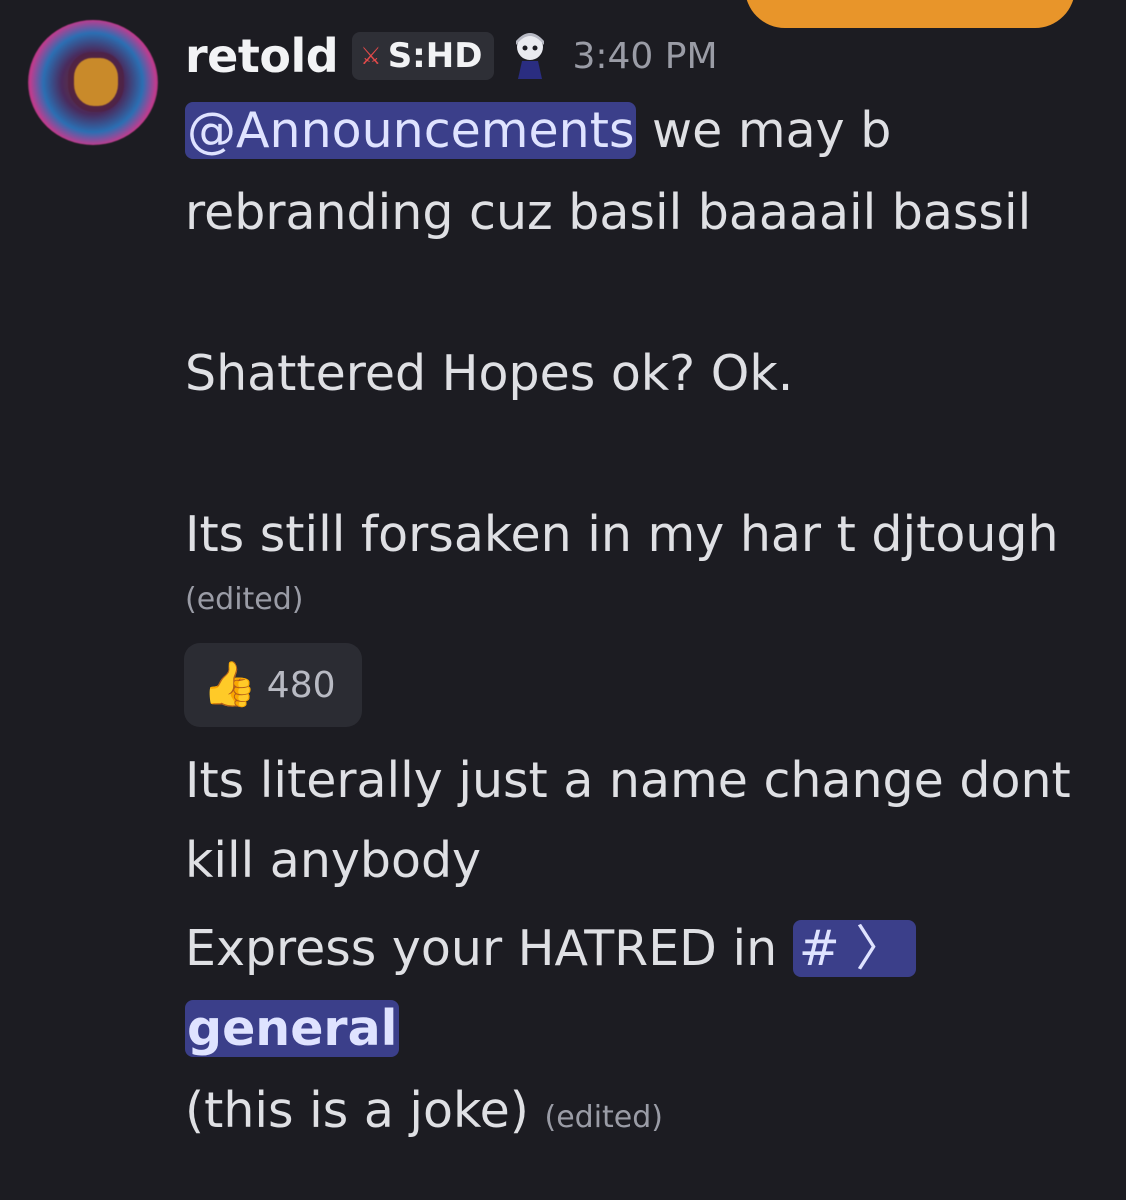 This screenshot has width=1126, height=1200. Describe the element at coordinates (530, 56) in the screenshot. I see `character-badge-icon` at that location.